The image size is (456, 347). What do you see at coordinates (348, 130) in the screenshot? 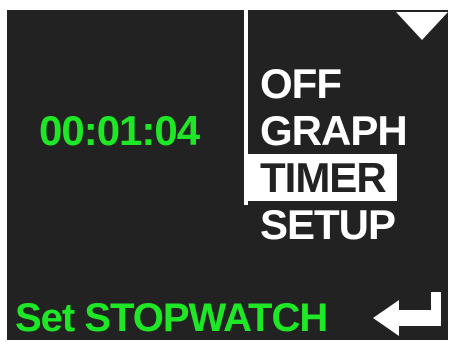
I see `menu-item-graph: GRAPH` at bounding box center [348, 130].